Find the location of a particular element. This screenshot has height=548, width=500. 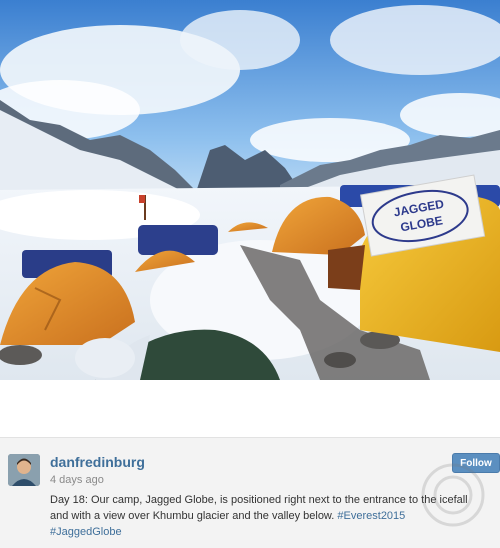

username-link: danfredinburg is located at coordinates (97, 462).